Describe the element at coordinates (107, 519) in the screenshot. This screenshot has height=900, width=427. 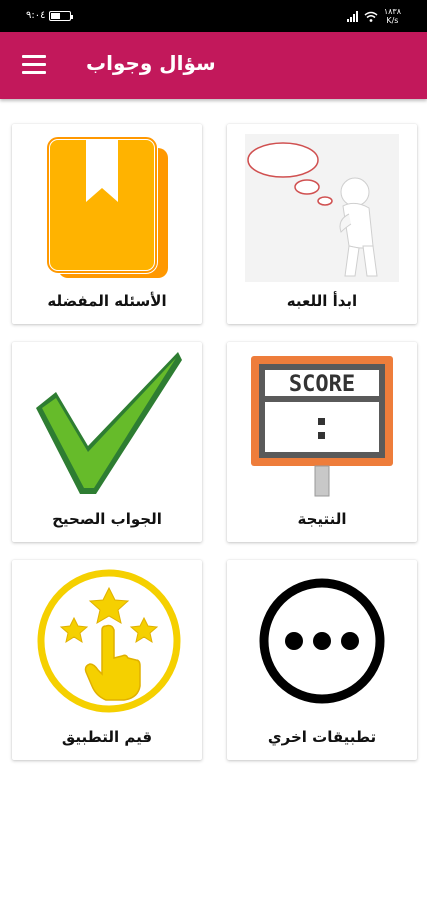
I see `correct-answer-label: الجواب الصحيح` at that location.